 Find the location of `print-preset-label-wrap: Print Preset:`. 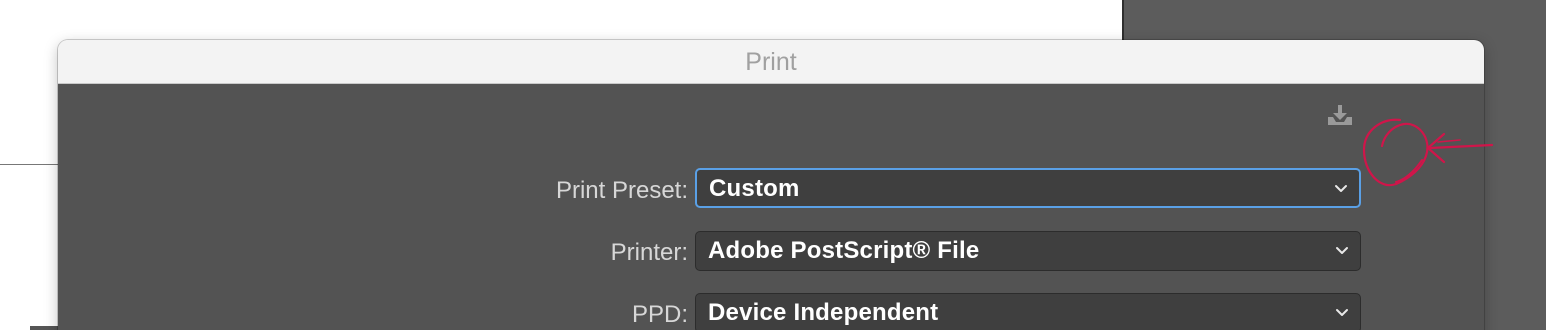

print-preset-label-wrap: Print Preset: is located at coordinates (538, 191).